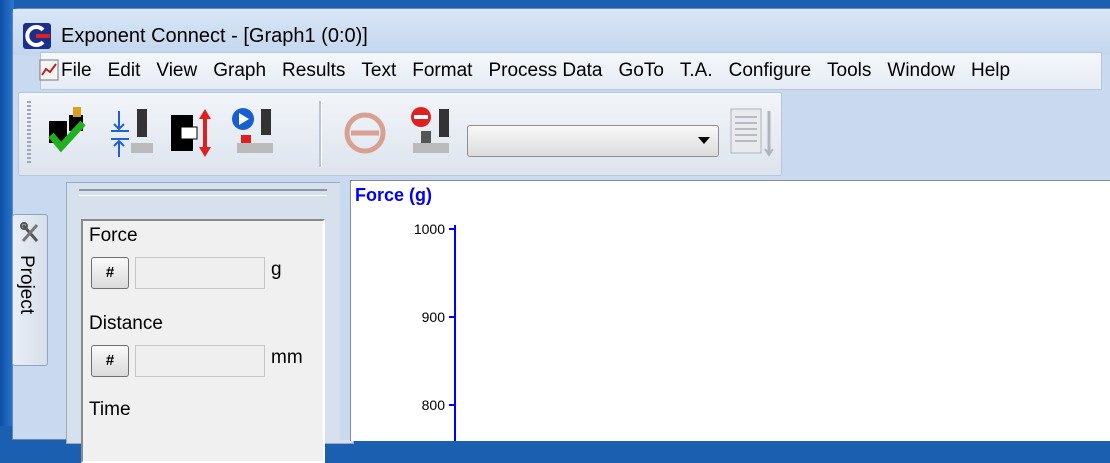  What do you see at coordinates (434, 405) in the screenshot?
I see `y-tick-label: 800` at bounding box center [434, 405].